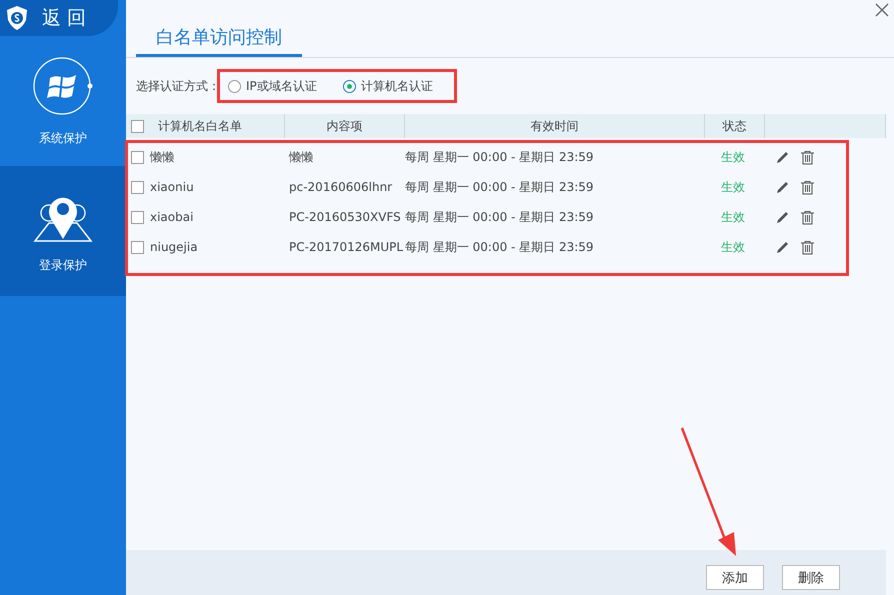  What do you see at coordinates (882, 10) in the screenshot?
I see `close-icon` at bounding box center [882, 10].